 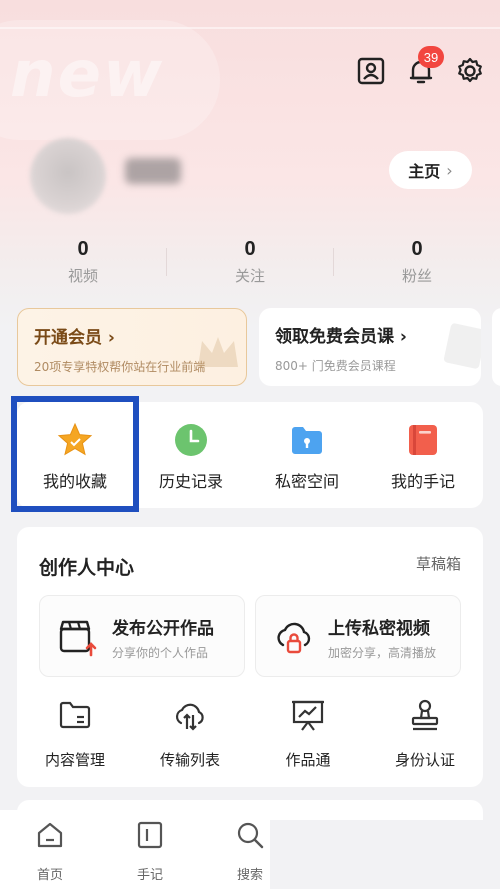 I want to click on profile-stats: 0 视频 0 关注 0 粉丝, so click(x=250, y=268).